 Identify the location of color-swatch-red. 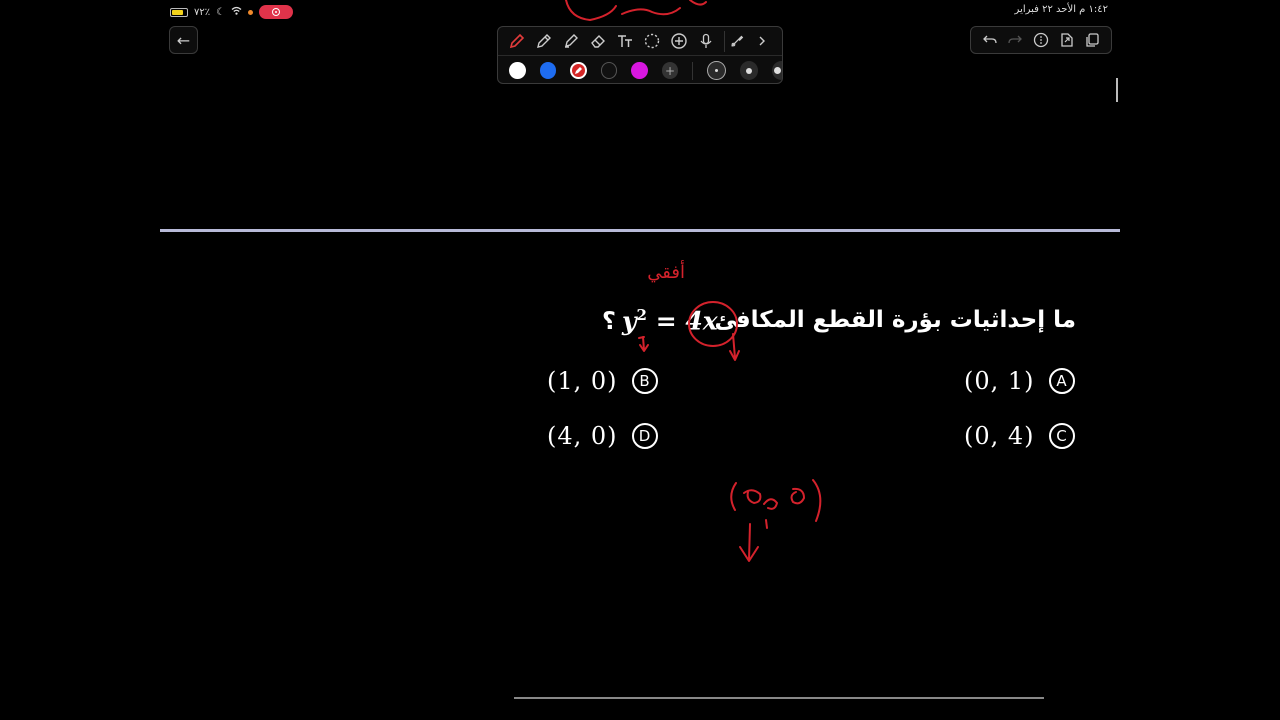
(578, 70).